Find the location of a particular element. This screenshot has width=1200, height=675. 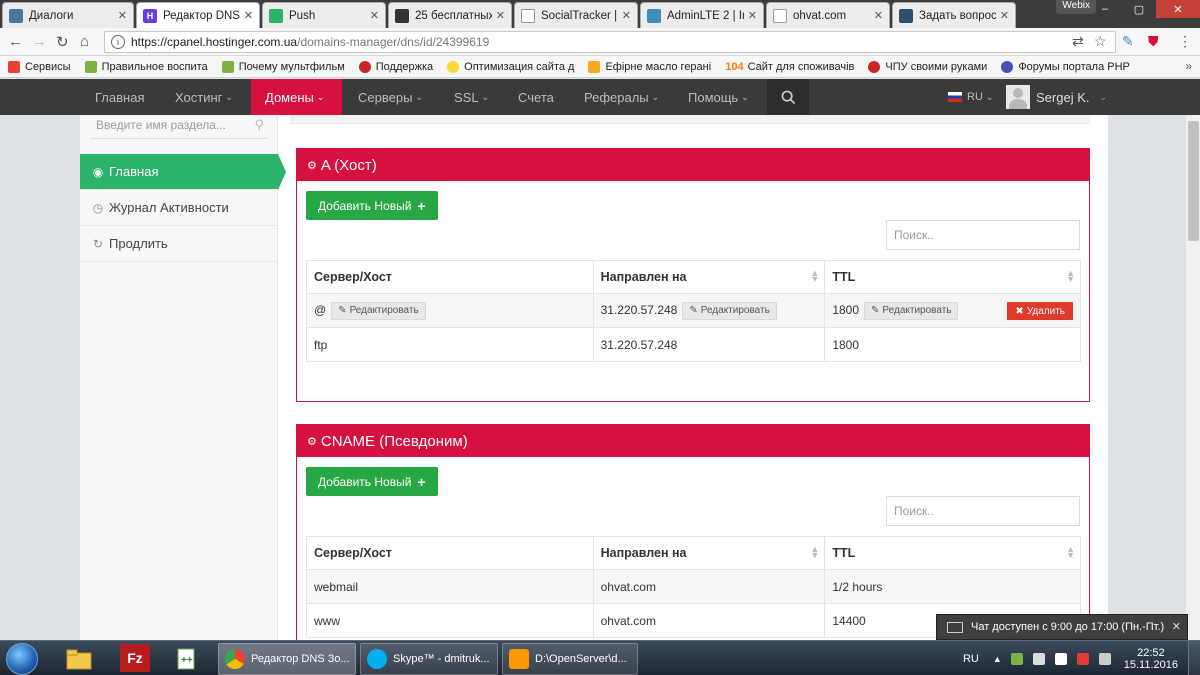

scrollbar-thumb is located at coordinates (1193, 181).